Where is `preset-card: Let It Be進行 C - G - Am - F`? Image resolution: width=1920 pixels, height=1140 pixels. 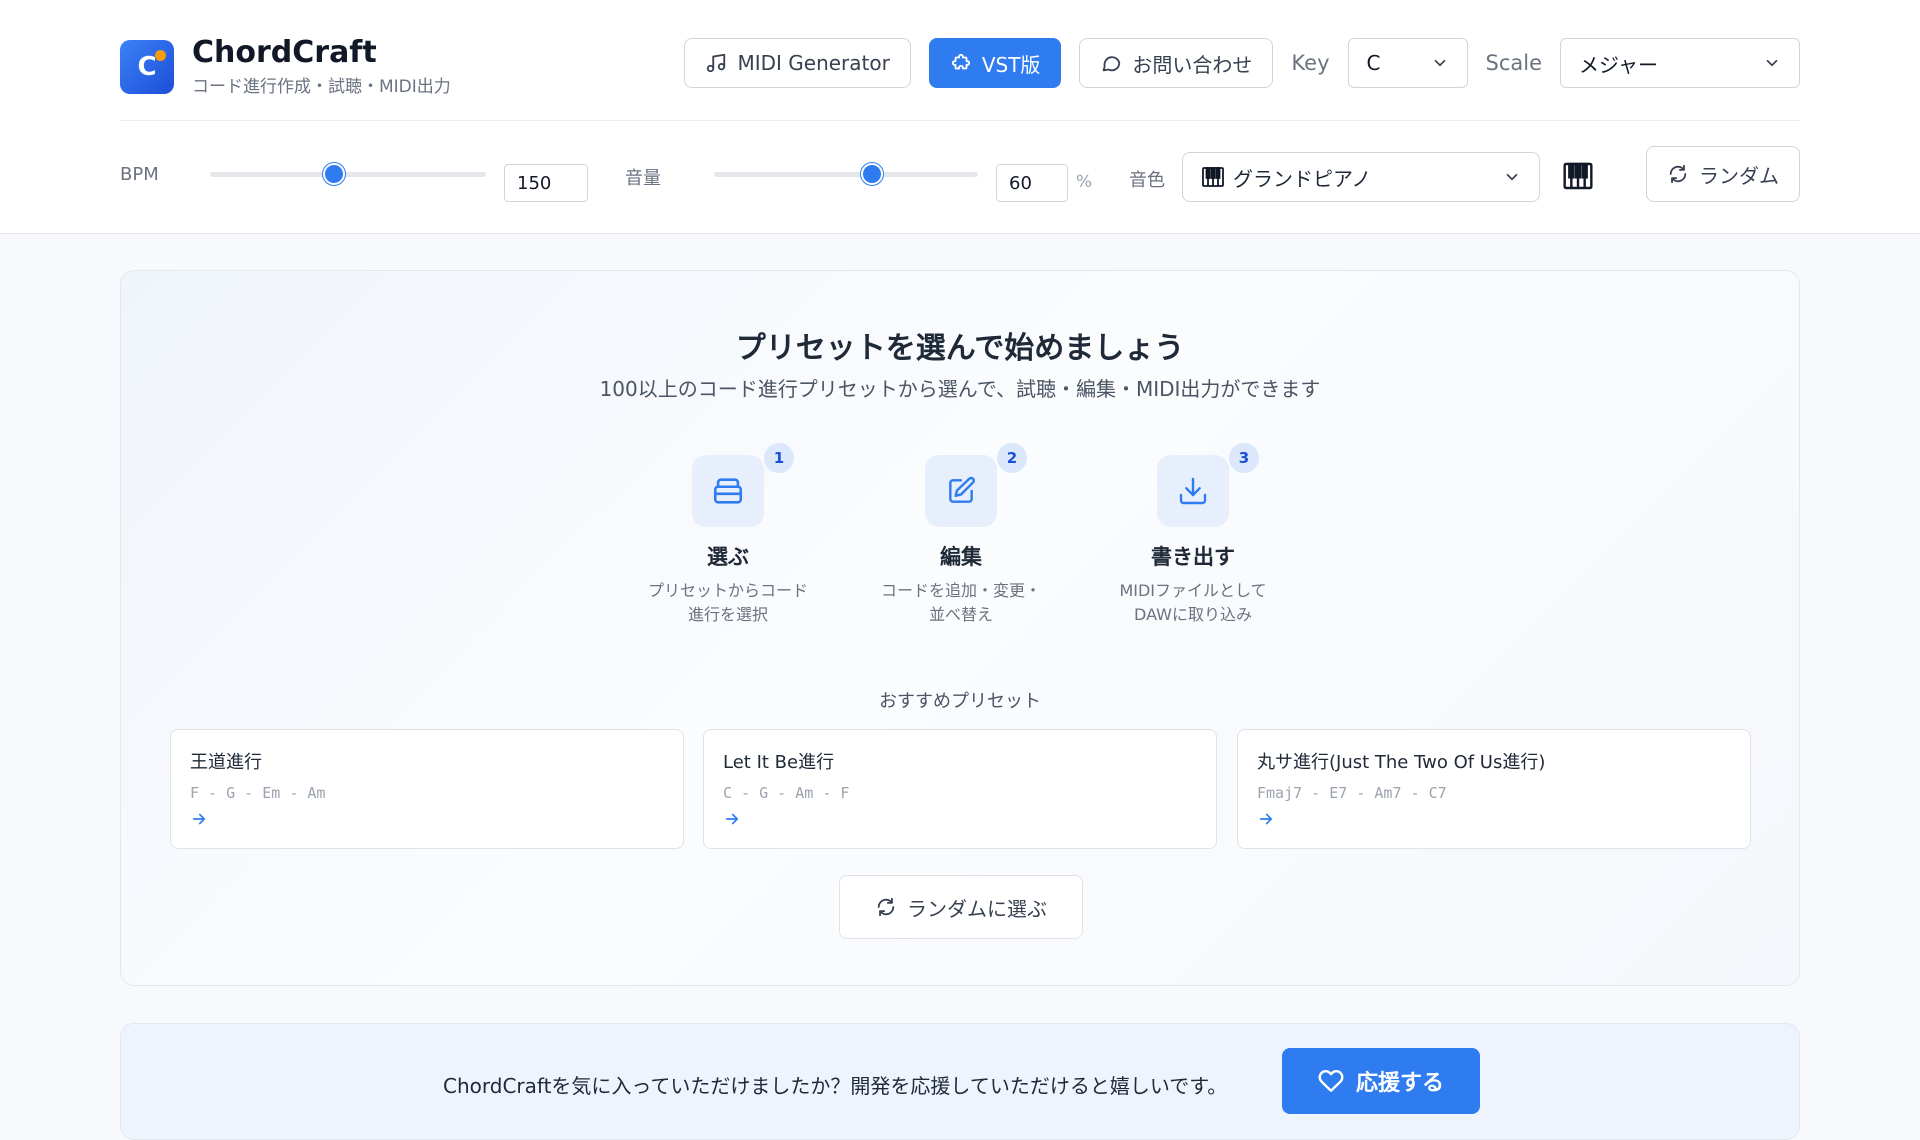
preset-card: Let It Be進行 C - G - Am - F is located at coordinates (960, 789).